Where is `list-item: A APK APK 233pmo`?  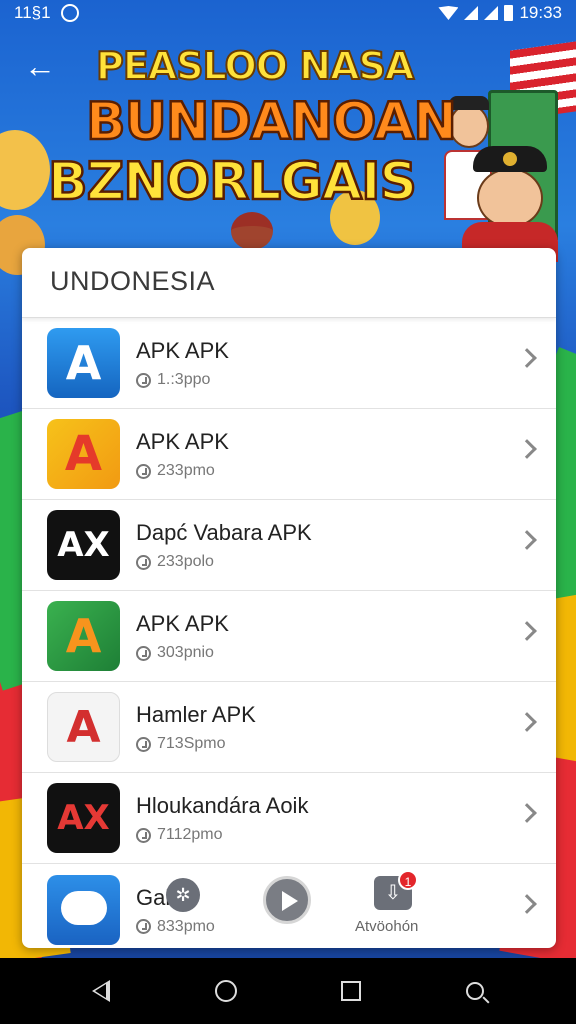
list-item: A APK APK 233pmo is located at coordinates (289, 454).